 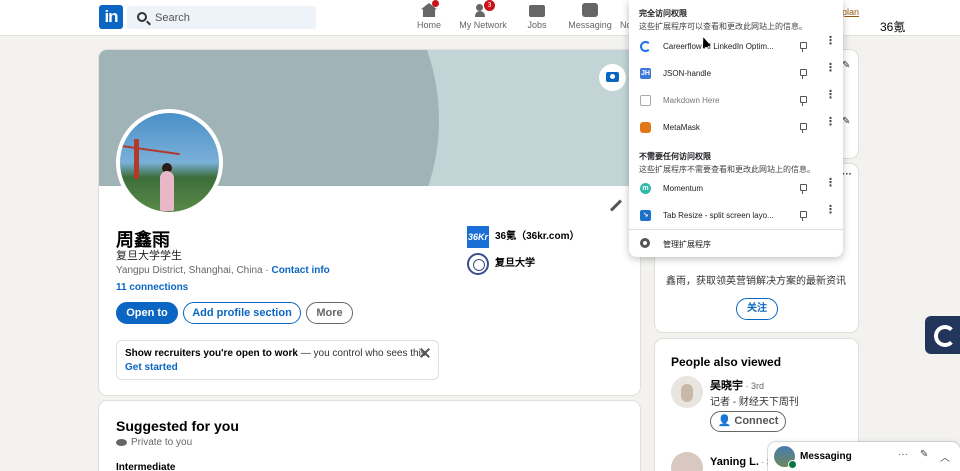 I want to click on extension-momentum: m Momentum ⋮, so click(x=736, y=189).